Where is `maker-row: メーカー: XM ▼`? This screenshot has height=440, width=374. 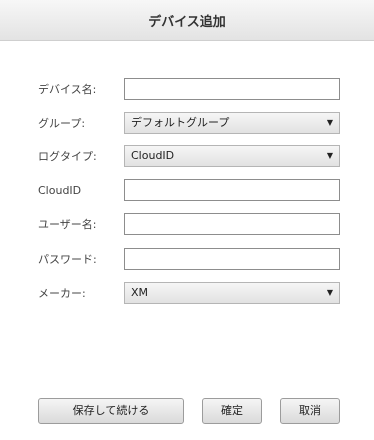
maker-row: メーカー: XM ▼ is located at coordinates (187, 294).